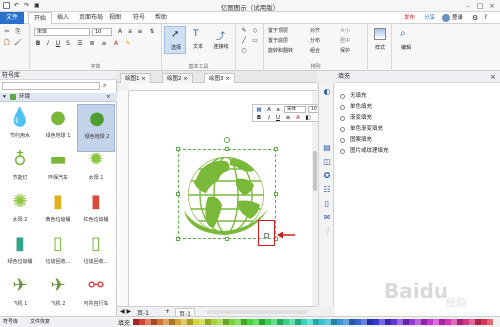  Describe the element at coordinates (280, 51) in the screenshot. I see `rotate-flip-button: 旋转和翻转` at that location.